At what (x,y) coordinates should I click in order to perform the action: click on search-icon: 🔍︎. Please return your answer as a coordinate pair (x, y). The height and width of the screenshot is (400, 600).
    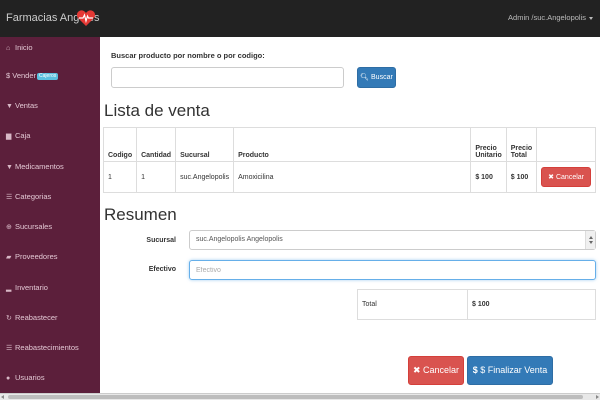
    Looking at the image, I should click on (365, 77).